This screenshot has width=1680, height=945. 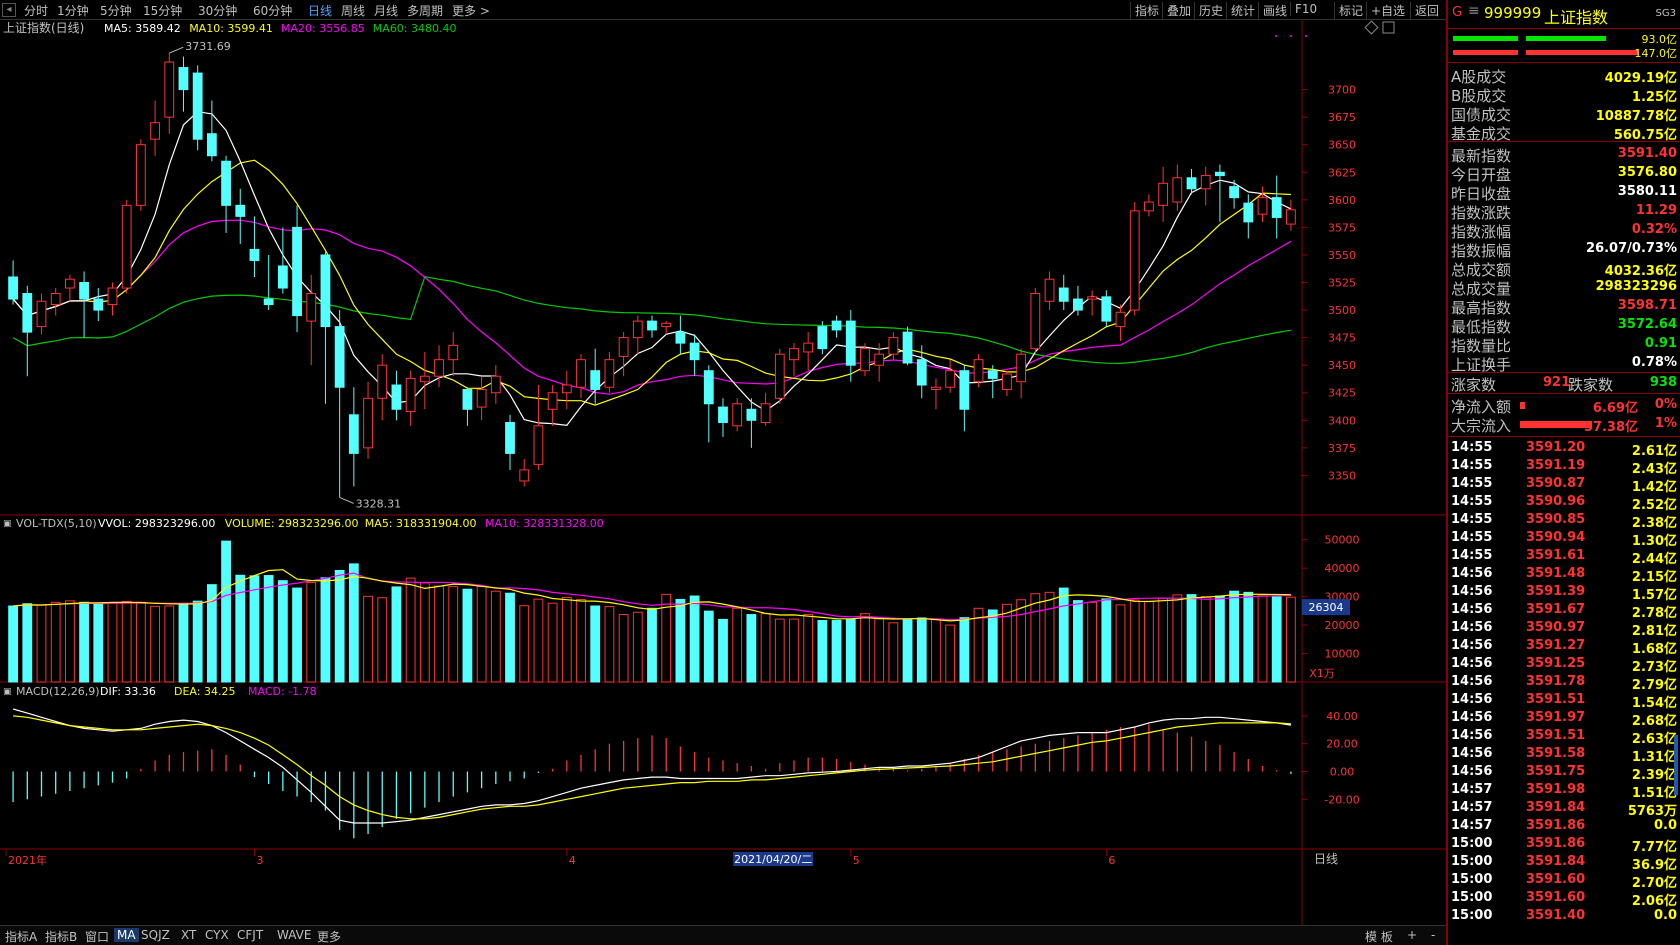 What do you see at coordinates (217, 935) in the screenshot?
I see `indicator-tab: CYX` at bounding box center [217, 935].